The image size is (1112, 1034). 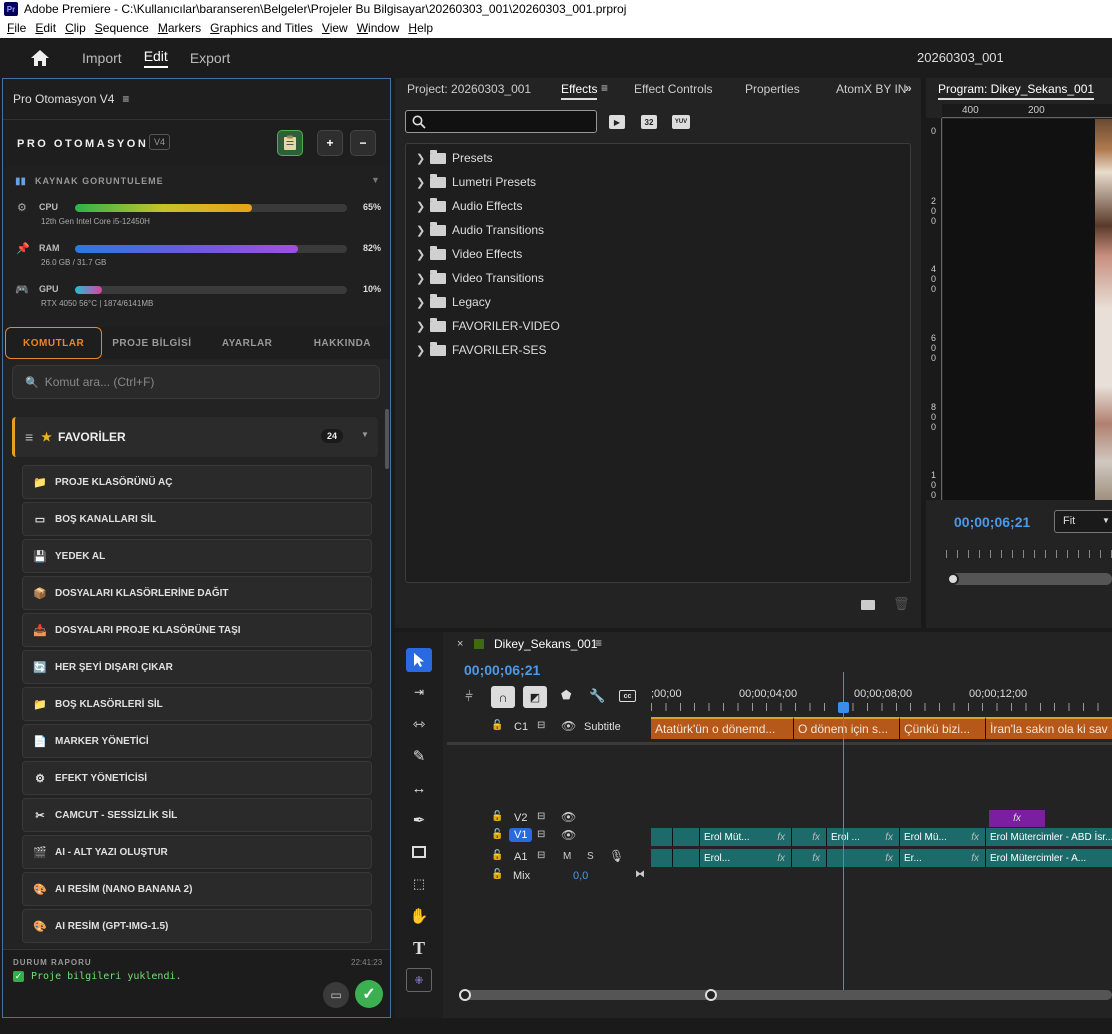 I want to click on effects-folder: ❯ Video Transitions, so click(x=480, y=278).